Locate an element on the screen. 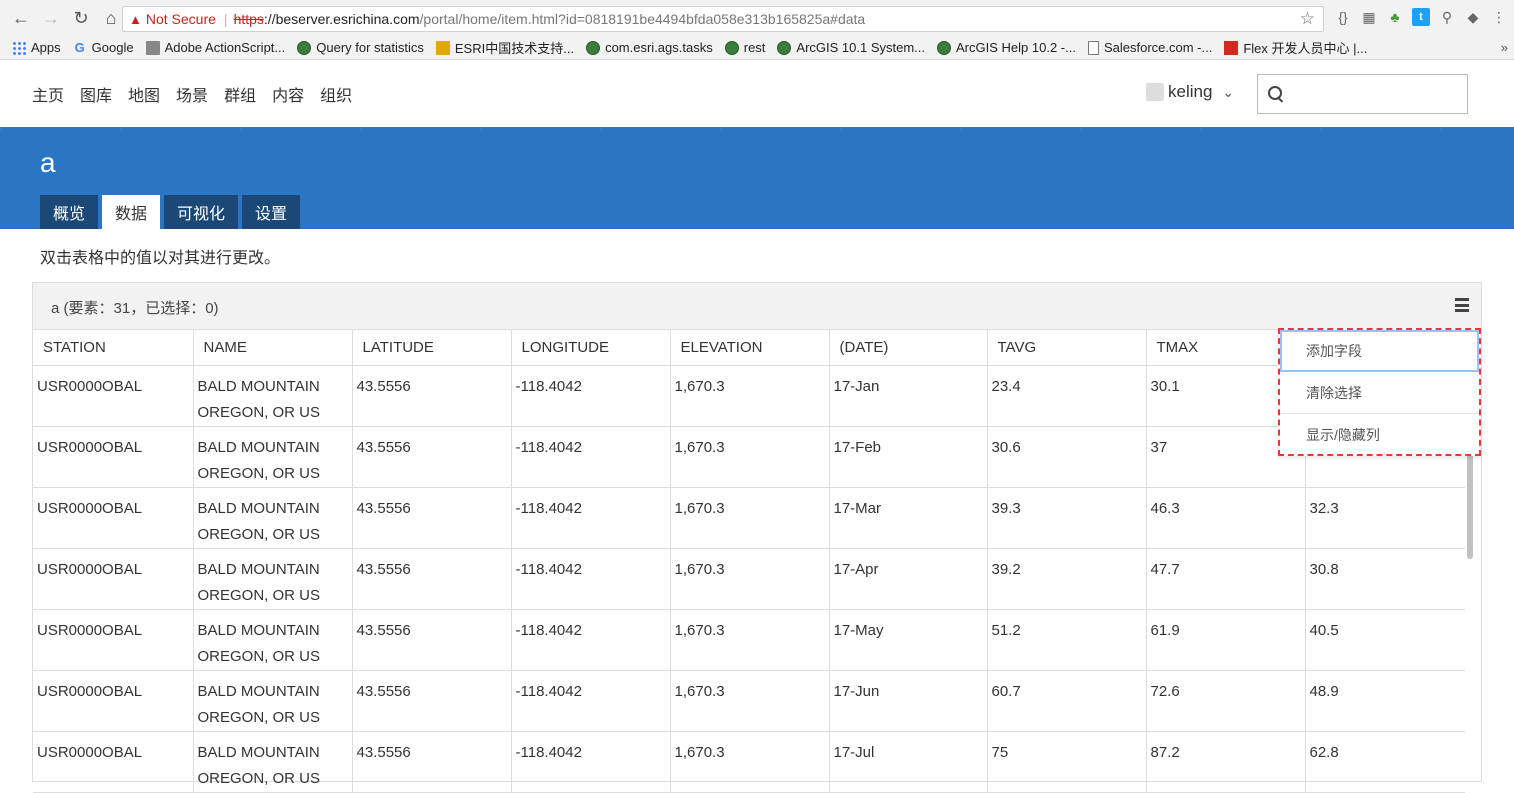  table-cell: 17-Jan is located at coordinates (908, 396).